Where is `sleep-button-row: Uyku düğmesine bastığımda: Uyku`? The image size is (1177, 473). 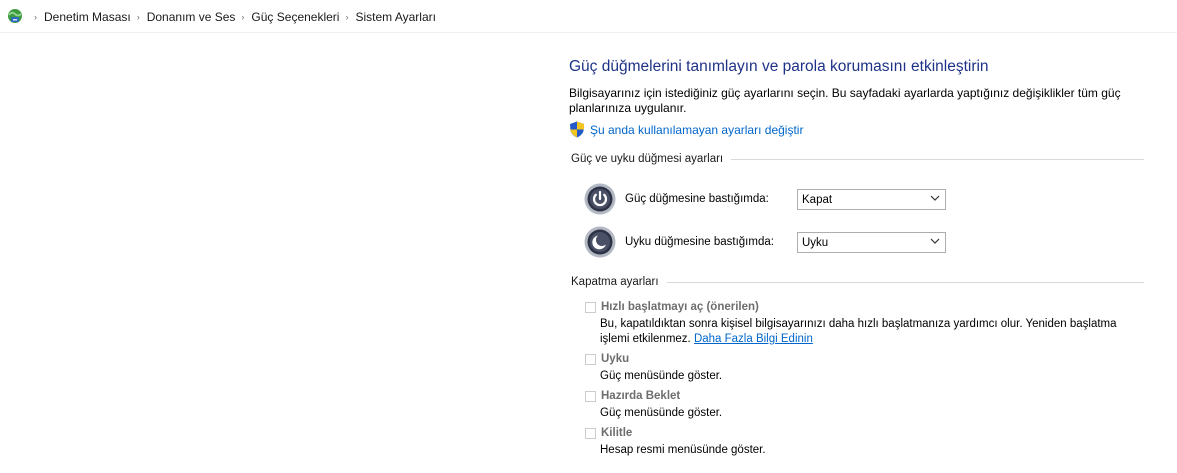
sleep-button-row: Uyku düğmesine bastığımda: Uyku is located at coordinates (765, 242).